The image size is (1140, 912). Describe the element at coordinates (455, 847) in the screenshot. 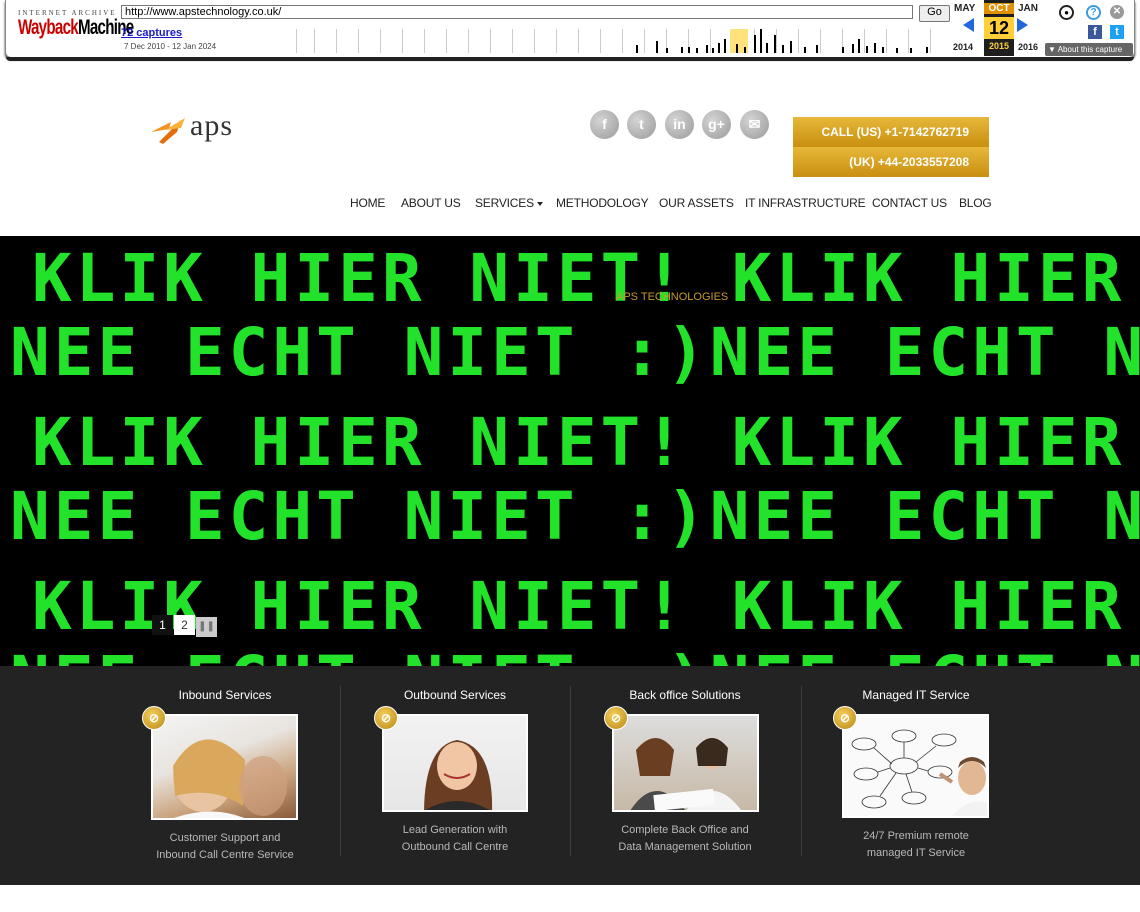

I see `service-desc-line: Outbound Call Centre` at that location.